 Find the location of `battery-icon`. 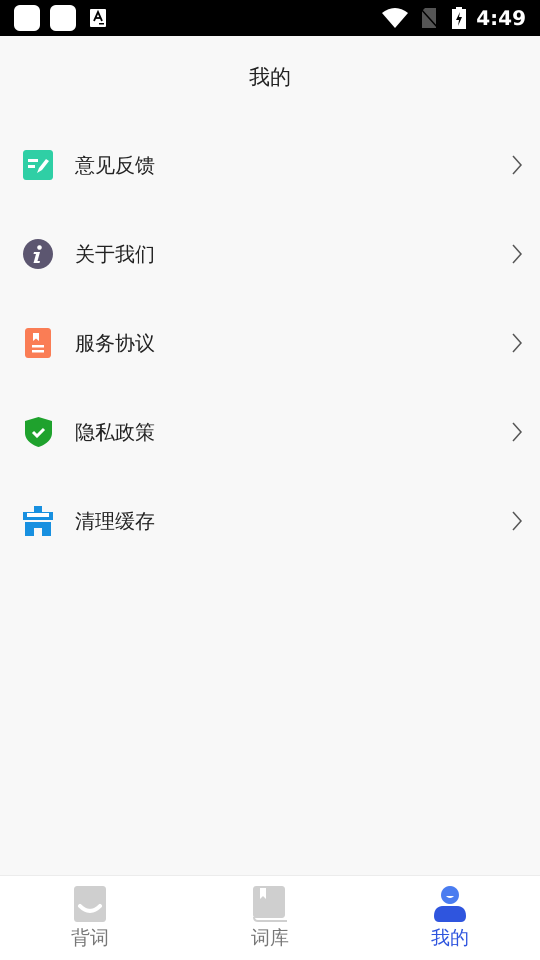

battery-icon is located at coordinates (459, 18).